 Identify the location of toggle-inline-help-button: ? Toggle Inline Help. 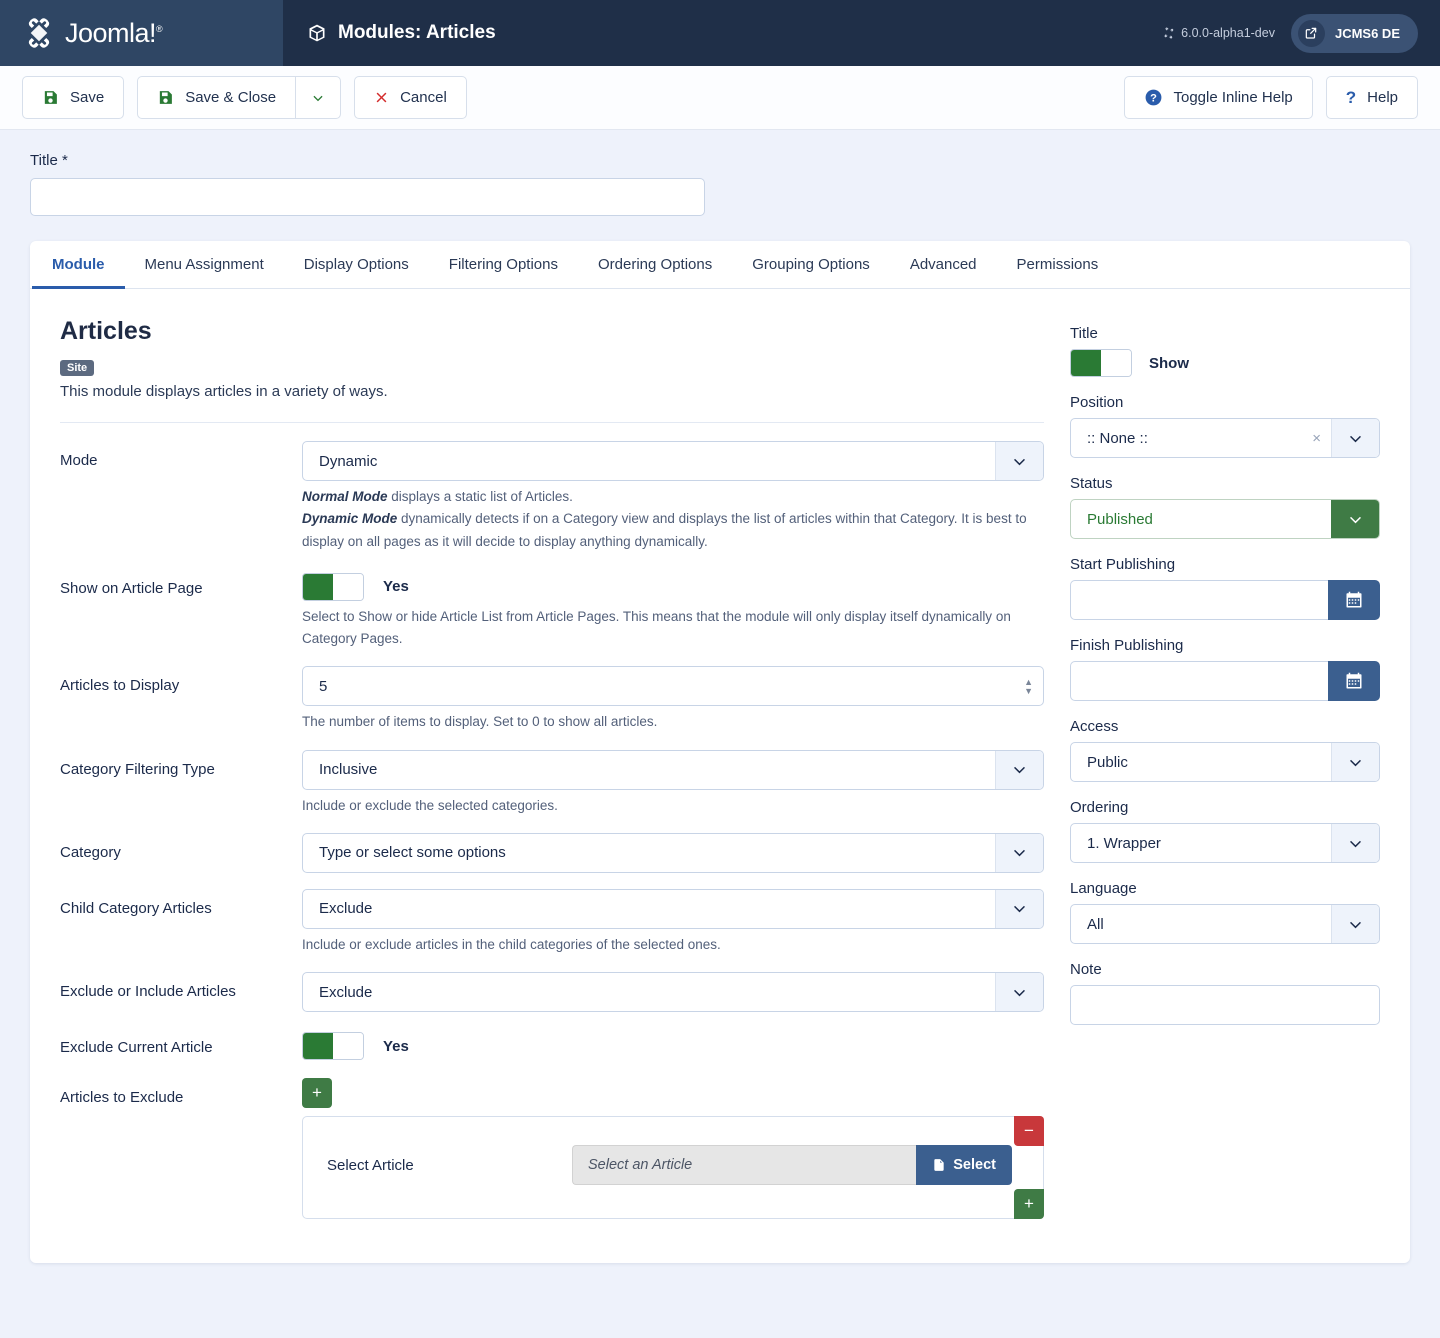
(1218, 97).